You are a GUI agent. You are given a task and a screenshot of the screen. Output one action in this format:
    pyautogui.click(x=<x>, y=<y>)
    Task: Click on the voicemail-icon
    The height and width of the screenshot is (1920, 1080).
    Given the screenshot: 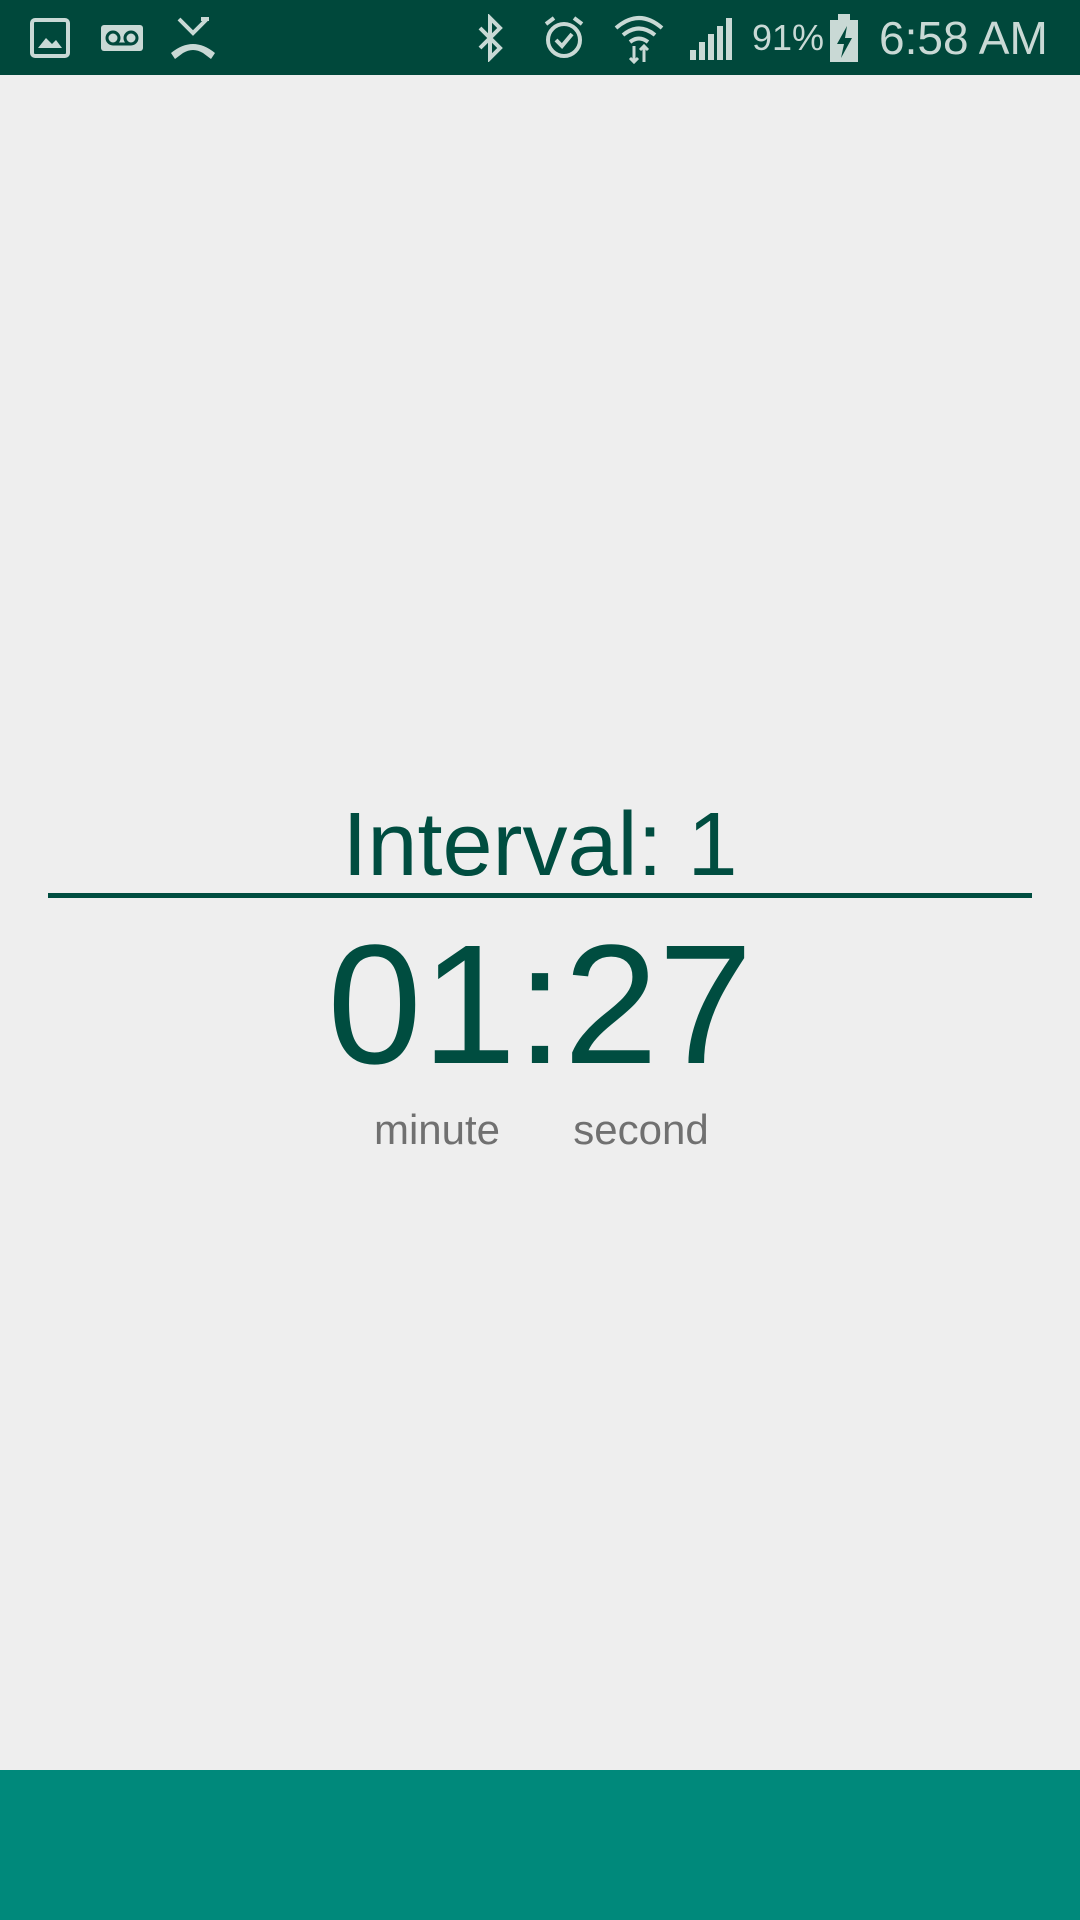 What is the action you would take?
    pyautogui.click(x=122, y=38)
    